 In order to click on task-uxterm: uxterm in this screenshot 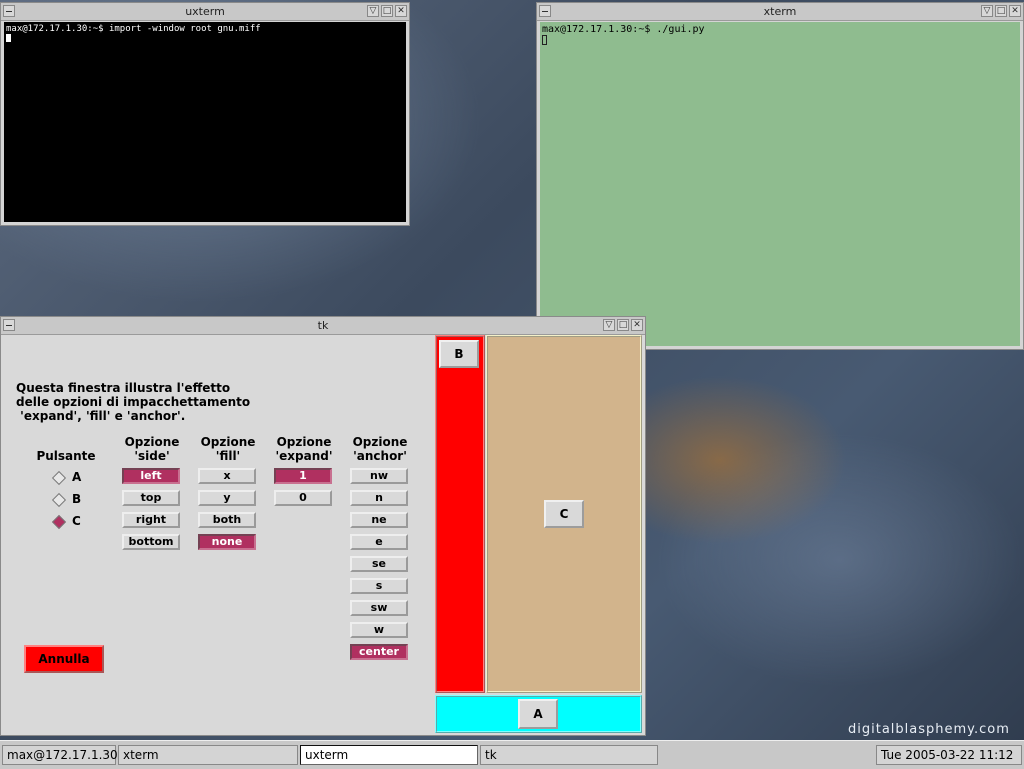, I will do `click(389, 755)`.